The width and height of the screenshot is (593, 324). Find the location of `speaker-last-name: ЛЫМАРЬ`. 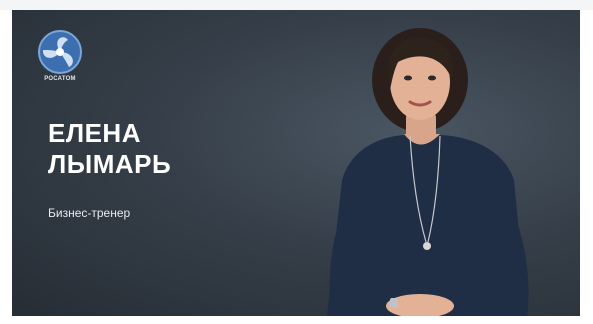

speaker-last-name: ЛЫМАРЬ is located at coordinates (110, 164).